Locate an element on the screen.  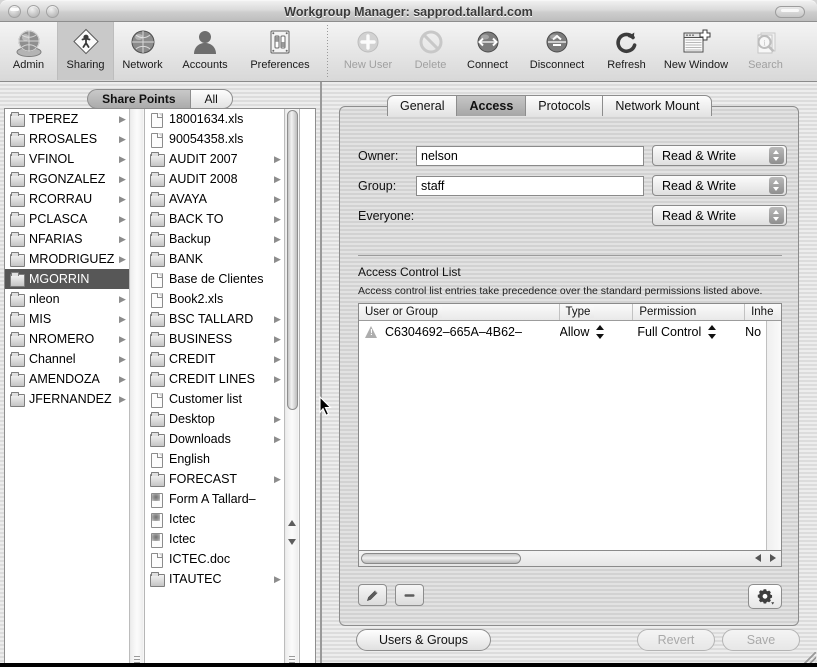
toolbar-item-admin: Admin is located at coordinates (28, 51).